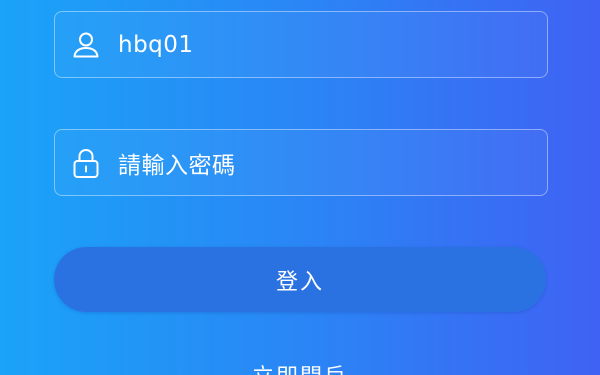 This screenshot has height=375, width=600. I want to click on username-value: hbq01, so click(156, 44).